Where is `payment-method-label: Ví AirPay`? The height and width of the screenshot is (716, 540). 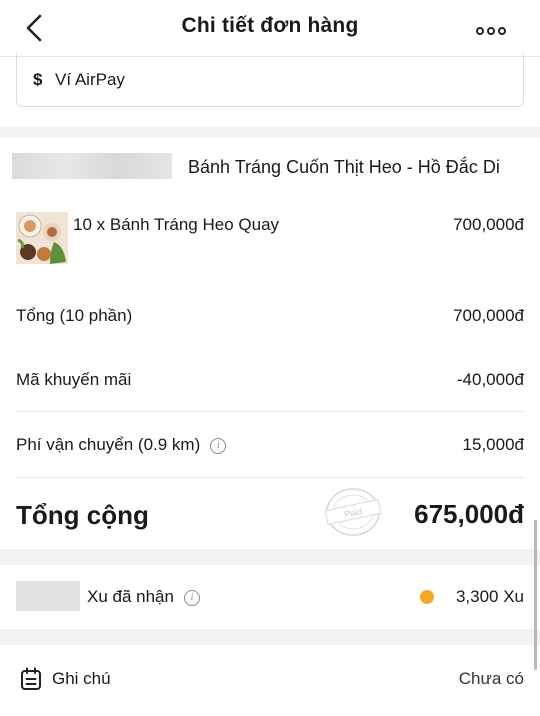 payment-method-label: Ví AirPay is located at coordinates (90, 79).